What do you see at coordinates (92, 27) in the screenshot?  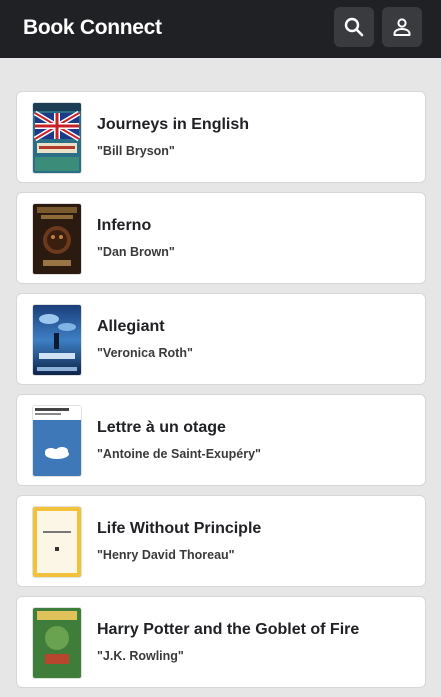 I see `app-title: Book Connect` at bounding box center [92, 27].